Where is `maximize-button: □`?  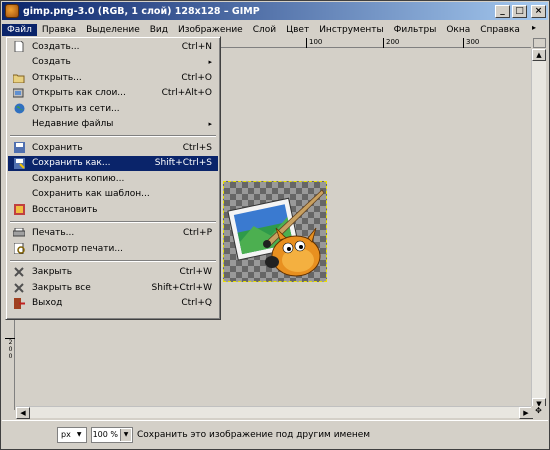
maximize-button: □ is located at coordinates (519, 11).